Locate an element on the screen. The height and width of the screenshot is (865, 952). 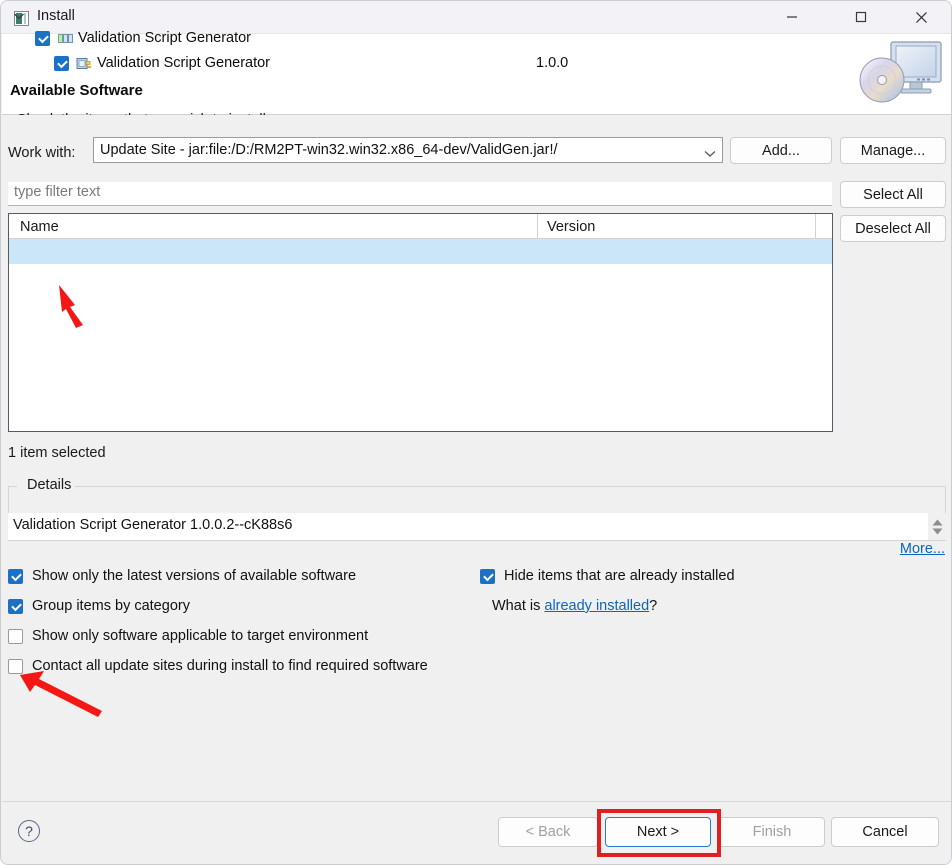
option-label: Group items by category is located at coordinates (111, 606).